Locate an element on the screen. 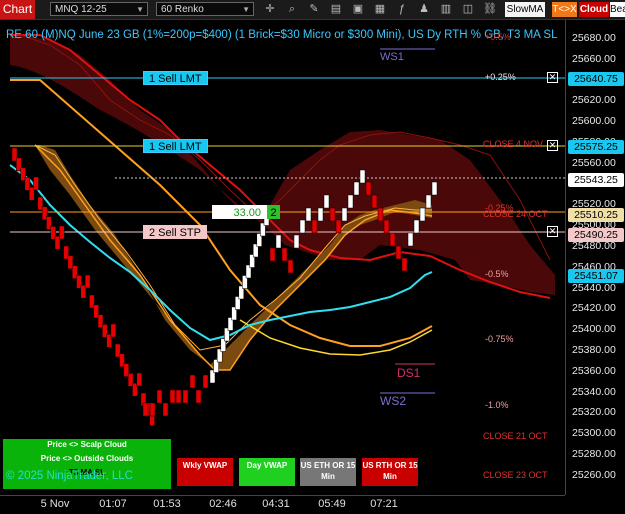 Image resolution: width=625 pixels, height=514 pixels. us-rth-button: US RTH OR 15 Min is located at coordinates (390, 472).